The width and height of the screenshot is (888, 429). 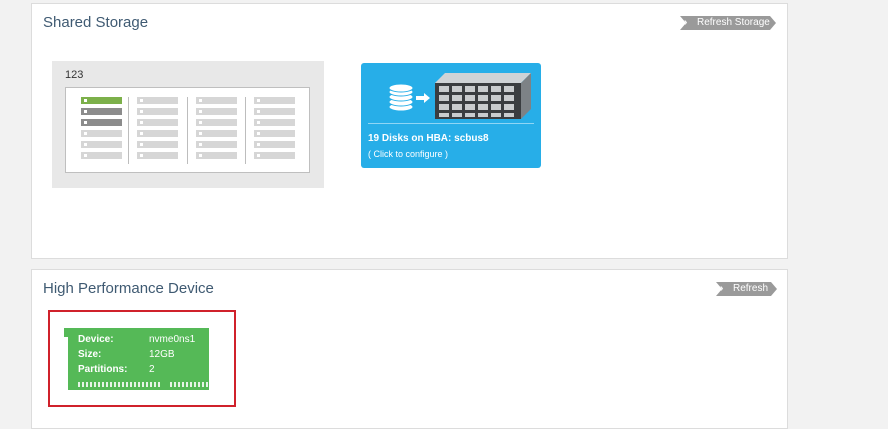 I want to click on card-notch, so click(x=67, y=332).